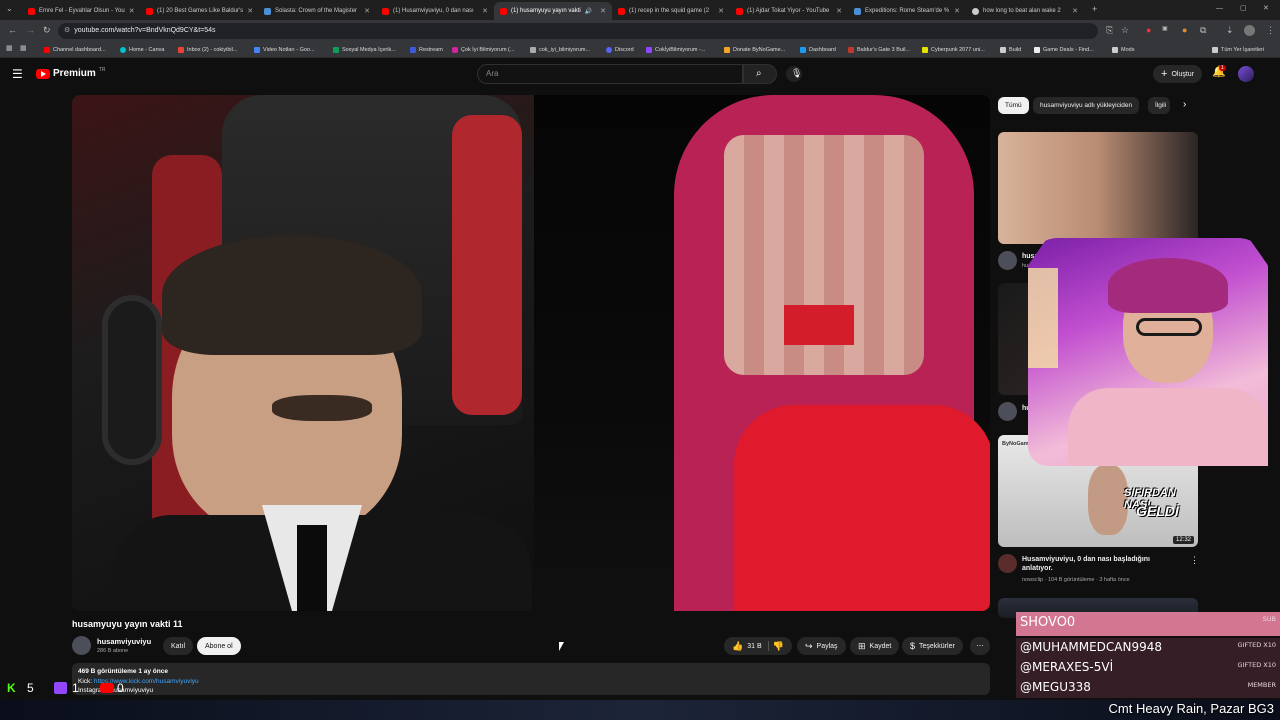 Image resolution: width=1280 pixels, height=720 pixels. I want to click on browser-tab: (1) recep in the squid game (2 ✕, so click(671, 11).